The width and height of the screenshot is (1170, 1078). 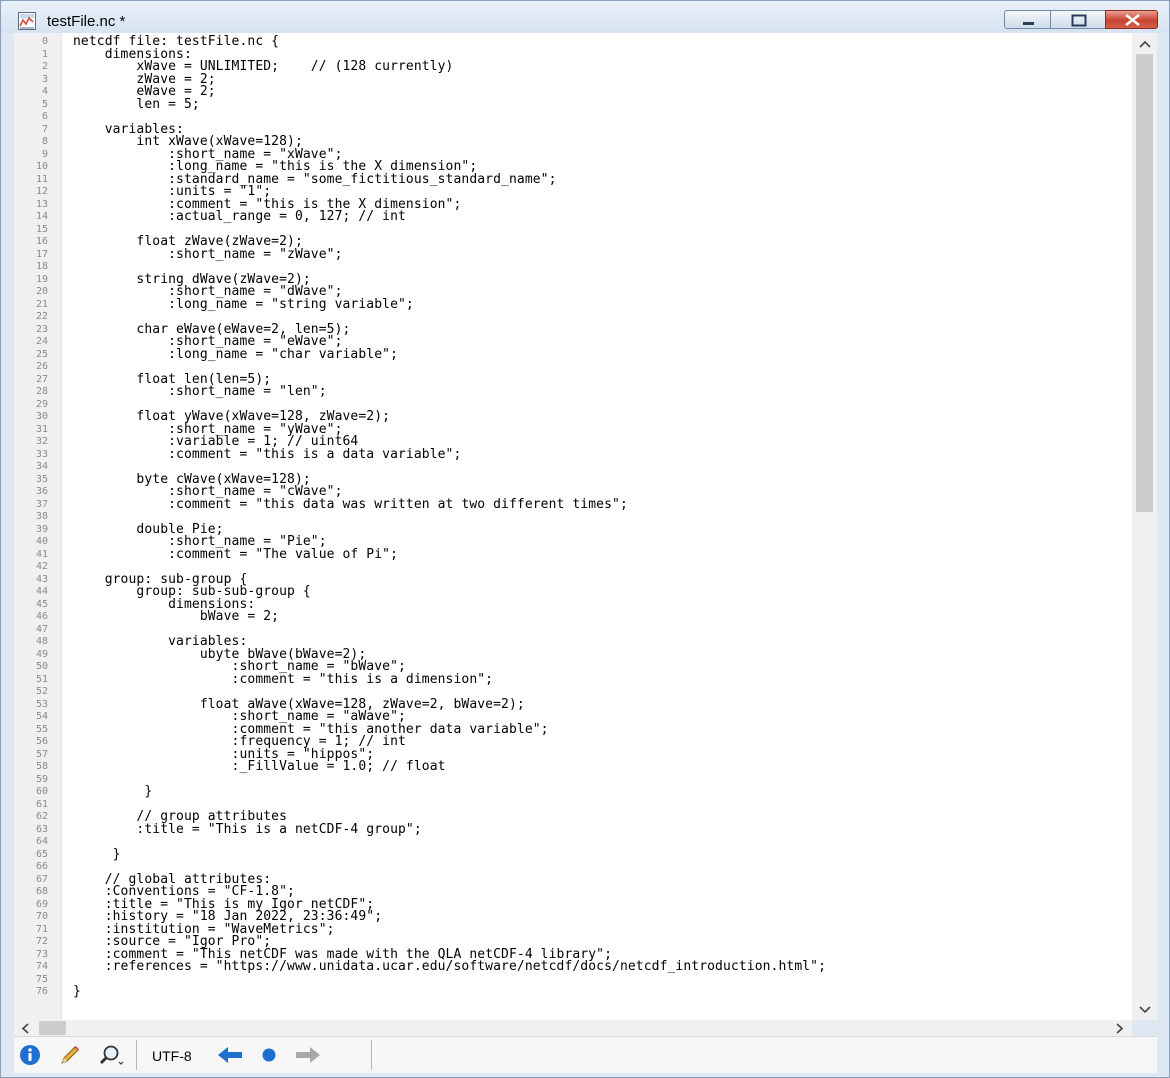 I want to click on line-number: 70, so click(x=41, y=916).